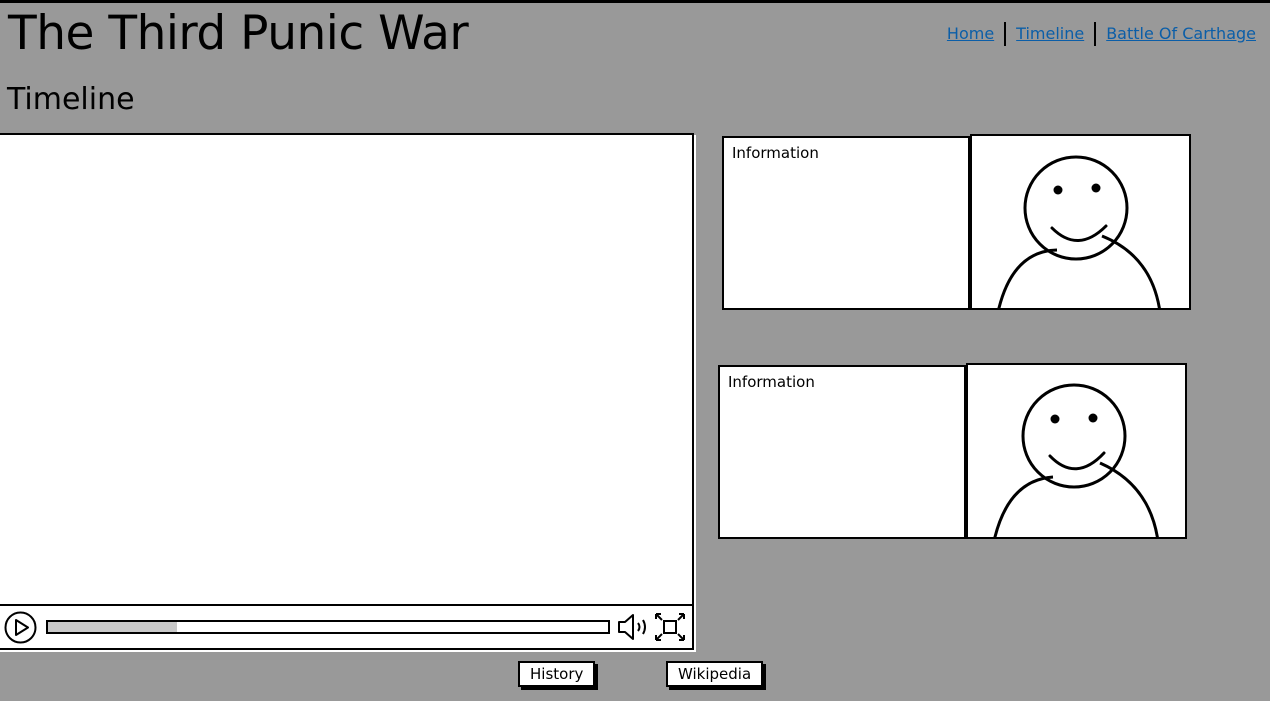 This screenshot has width=1270, height=701. Describe the element at coordinates (970, 34) in the screenshot. I see `nav-link-home: Home` at that location.